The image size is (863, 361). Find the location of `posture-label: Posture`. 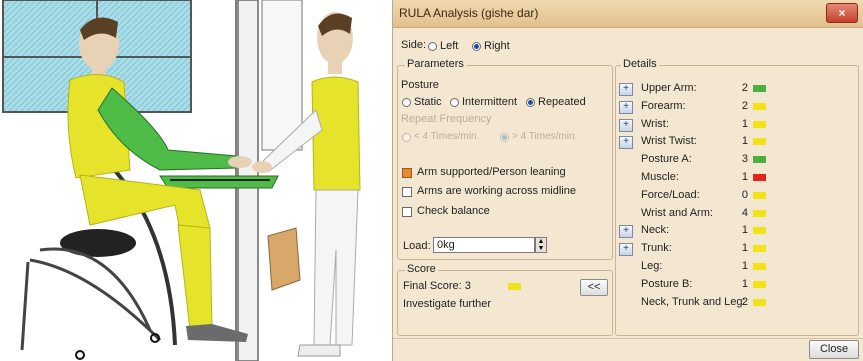

posture-label: Posture is located at coordinates (420, 85).